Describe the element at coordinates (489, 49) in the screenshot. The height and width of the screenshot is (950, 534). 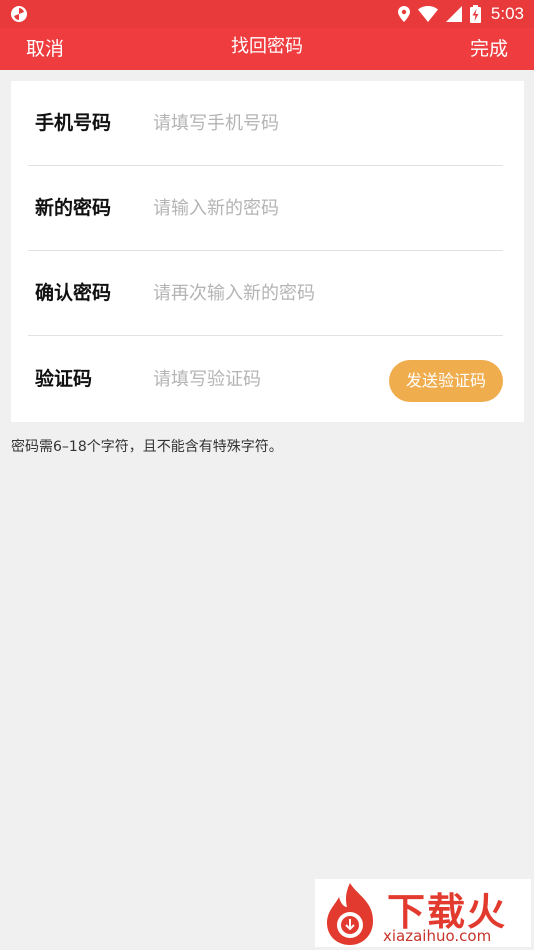
I see `done-button: 完成` at that location.